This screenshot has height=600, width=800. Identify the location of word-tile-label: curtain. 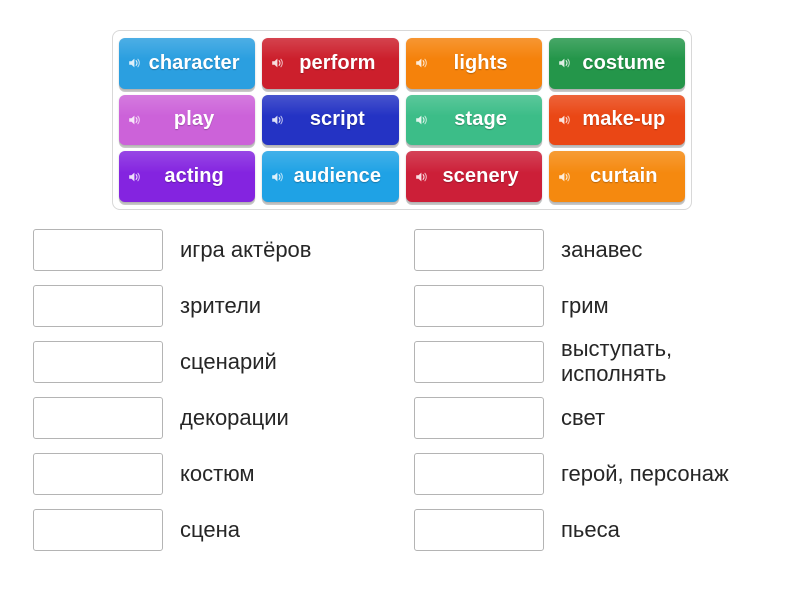
(624, 176).